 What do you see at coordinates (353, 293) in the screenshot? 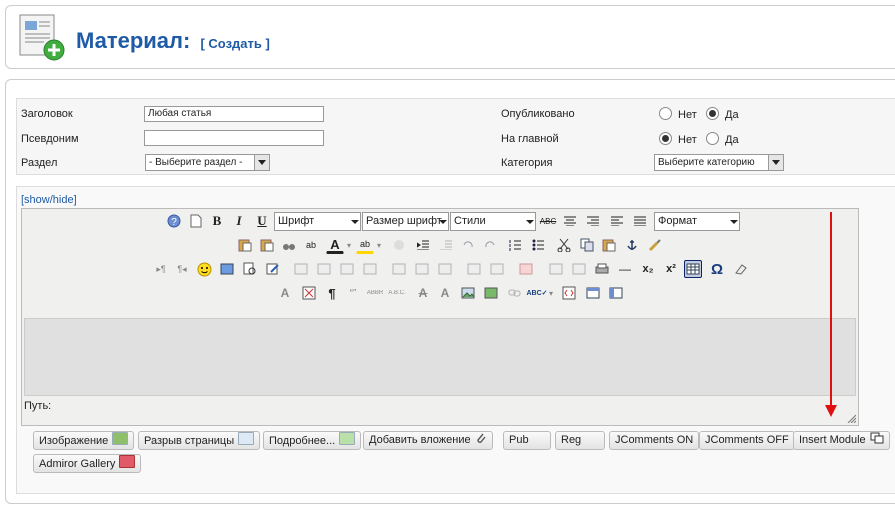
I see `cite-icon: “”` at bounding box center [353, 293].